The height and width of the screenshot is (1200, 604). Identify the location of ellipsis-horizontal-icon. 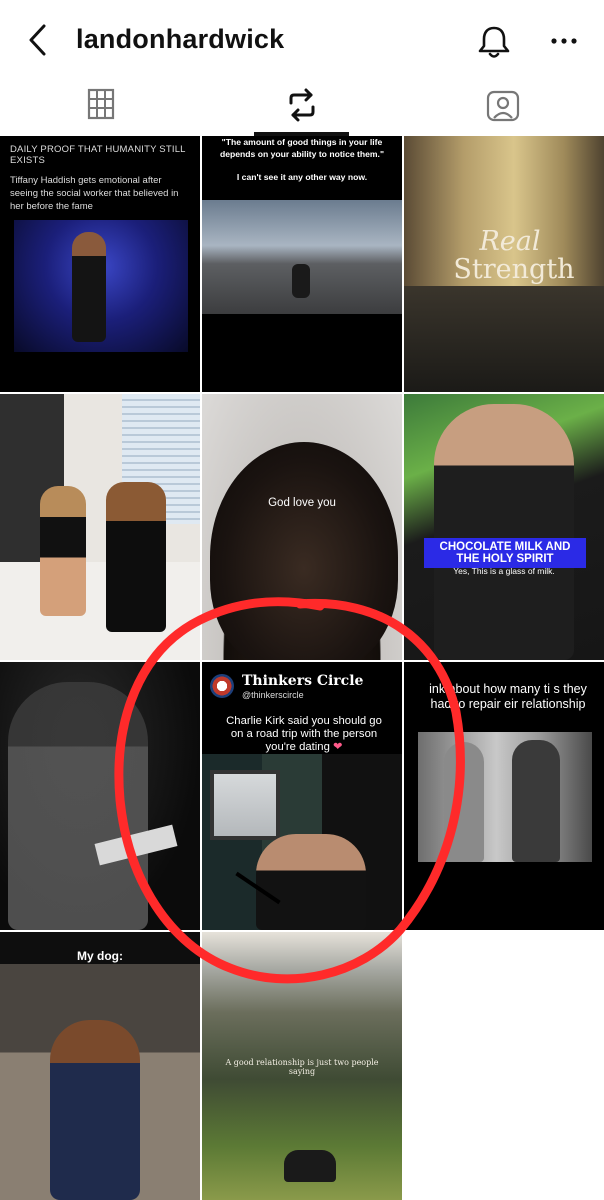
(564, 41).